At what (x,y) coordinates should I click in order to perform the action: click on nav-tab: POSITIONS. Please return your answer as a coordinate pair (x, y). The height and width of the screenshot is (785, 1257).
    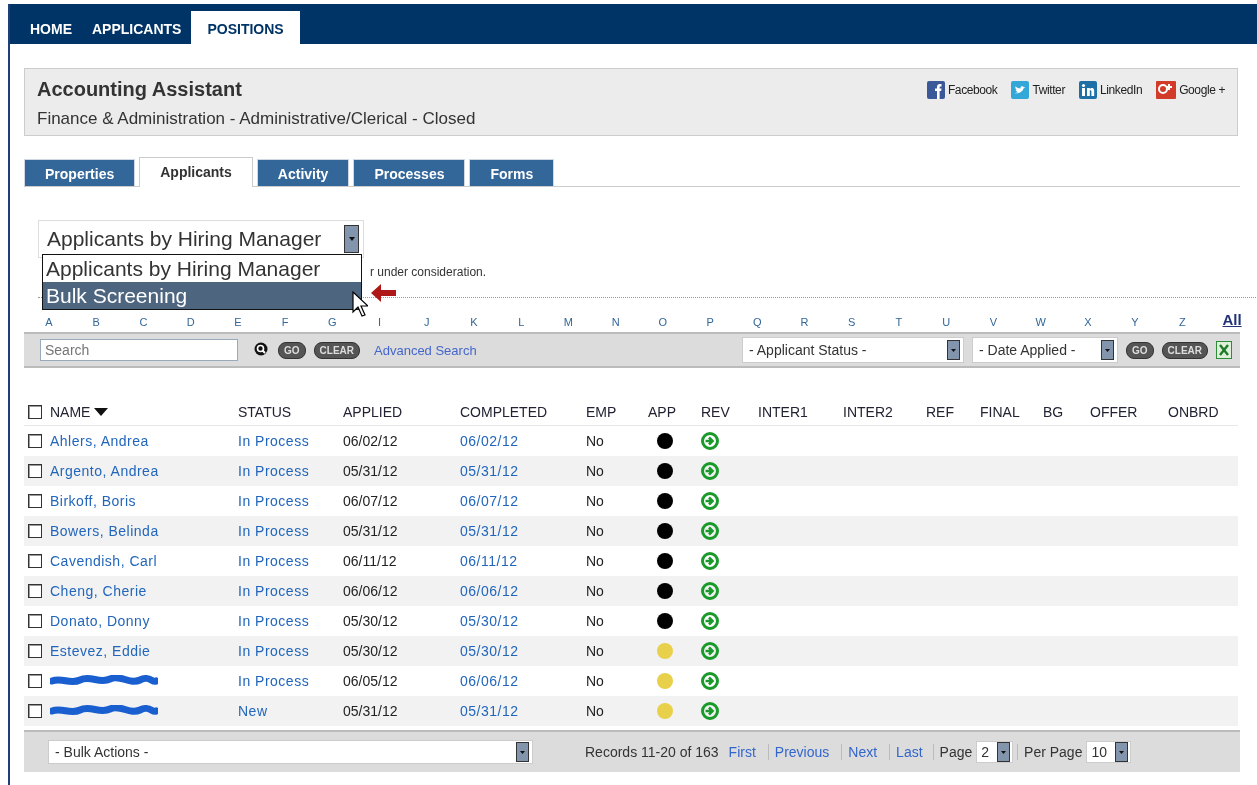
    Looking at the image, I should click on (245, 27).